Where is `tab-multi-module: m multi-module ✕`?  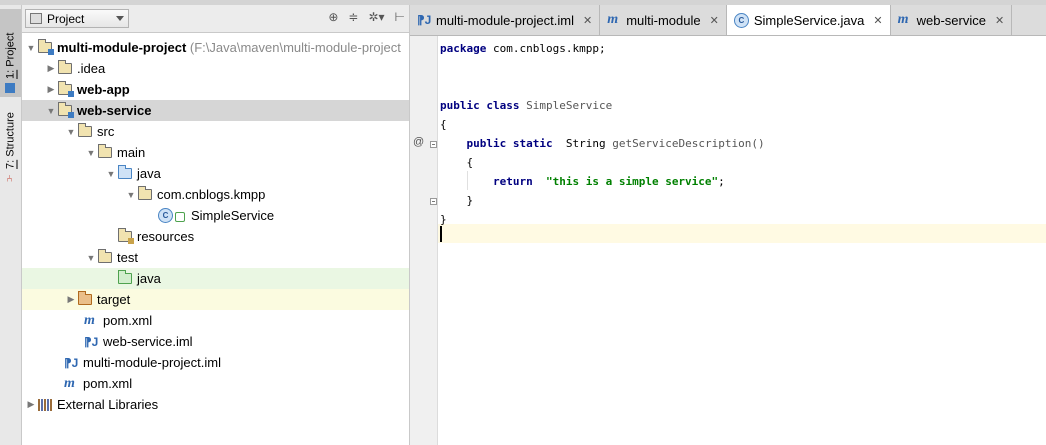
tab-multi-module: m multi-module ✕ is located at coordinates (663, 20).